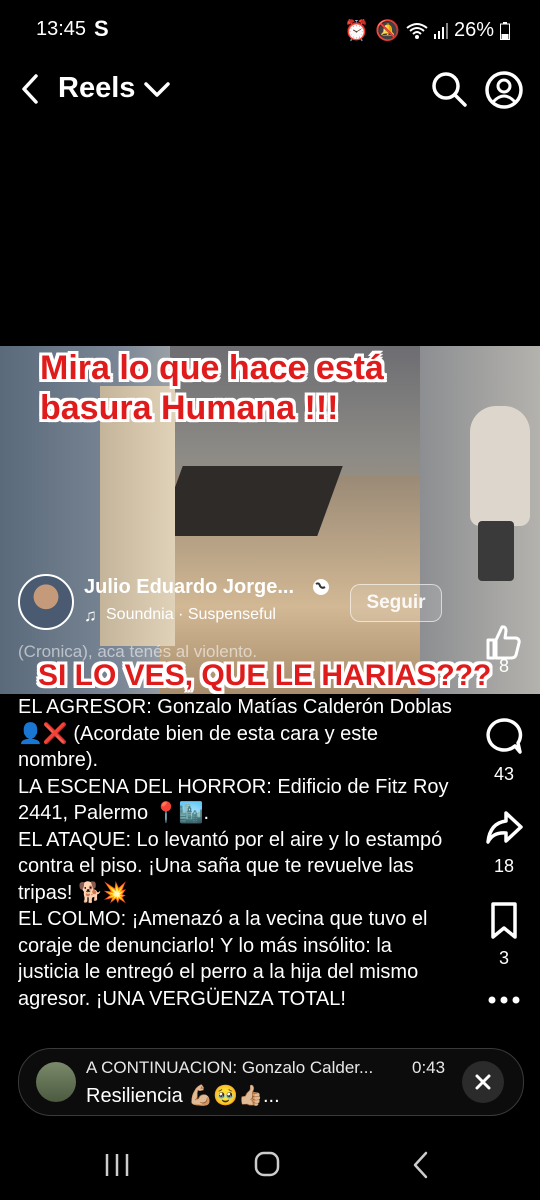 Image resolution: width=540 pixels, height=1200 pixels. I want to click on share-icon, so click(504, 828).